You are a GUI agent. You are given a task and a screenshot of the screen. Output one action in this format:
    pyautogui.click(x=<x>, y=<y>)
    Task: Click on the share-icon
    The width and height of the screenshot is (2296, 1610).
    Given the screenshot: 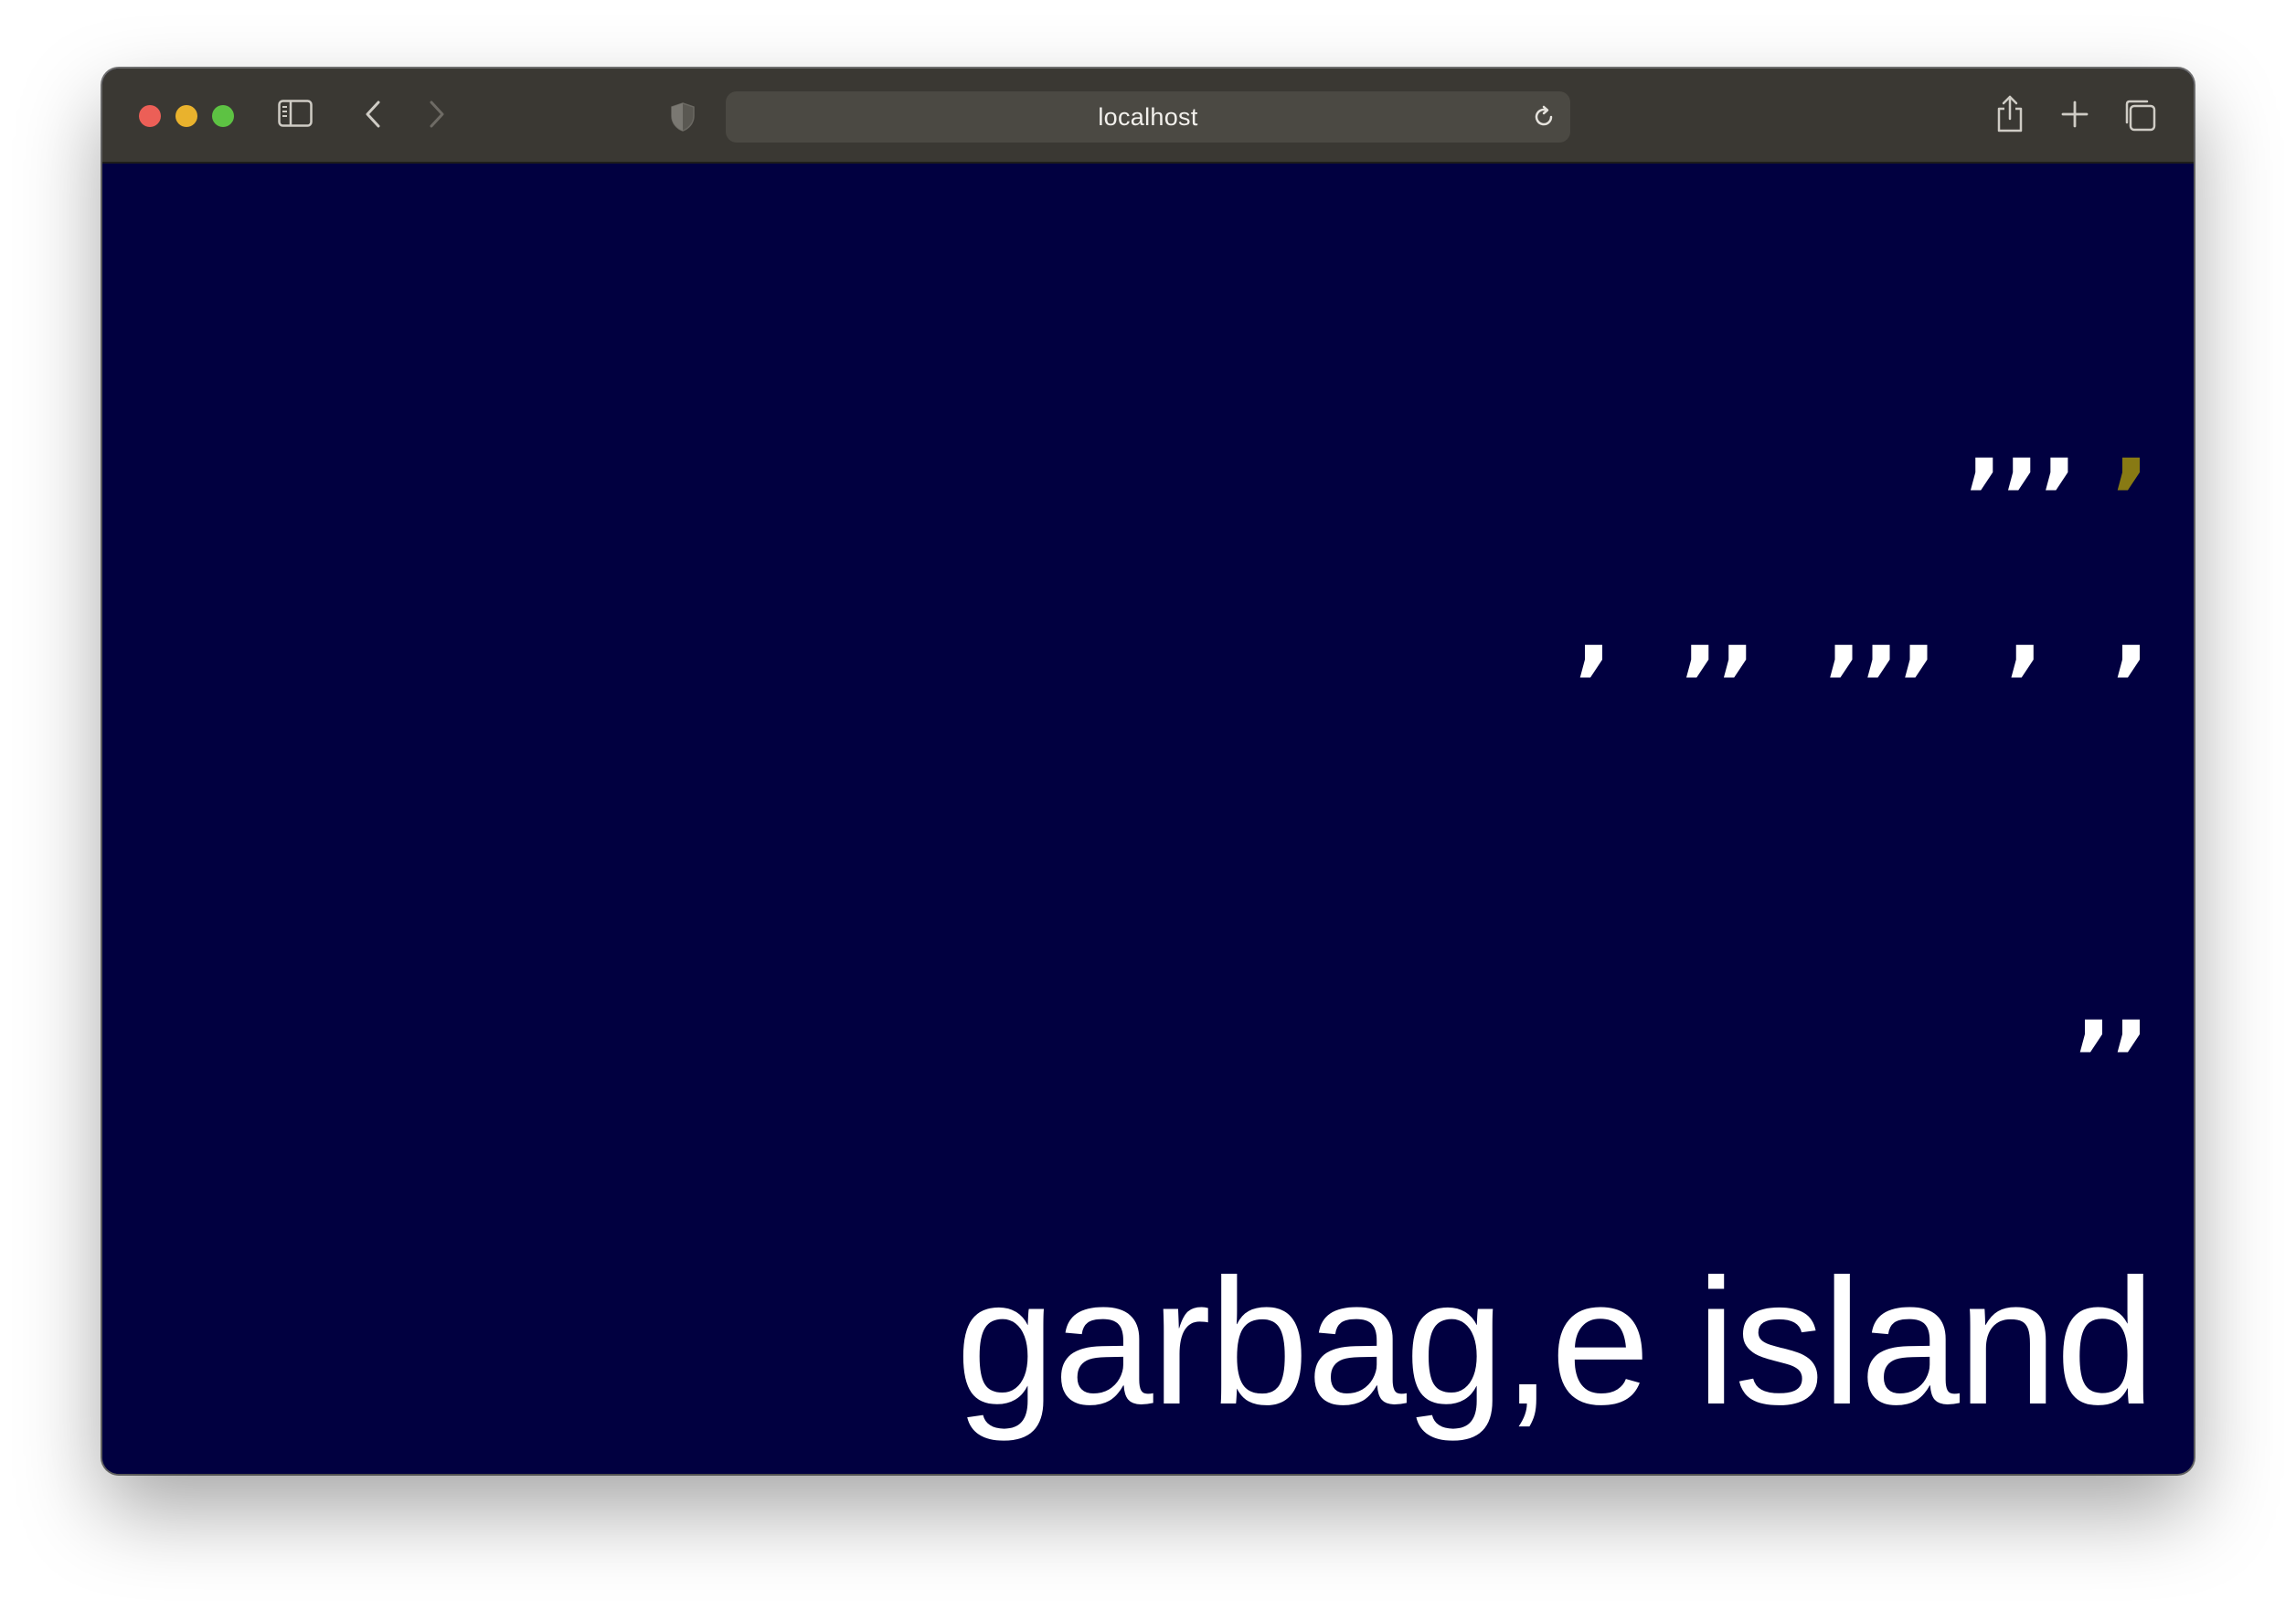 What is the action you would take?
    pyautogui.click(x=2009, y=114)
    